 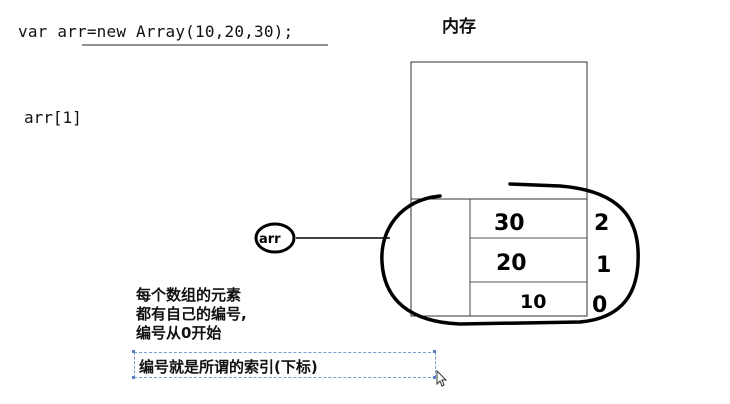 I want to click on index-note-textbox: 编号就是所谓的索引(下标), so click(x=285, y=365).